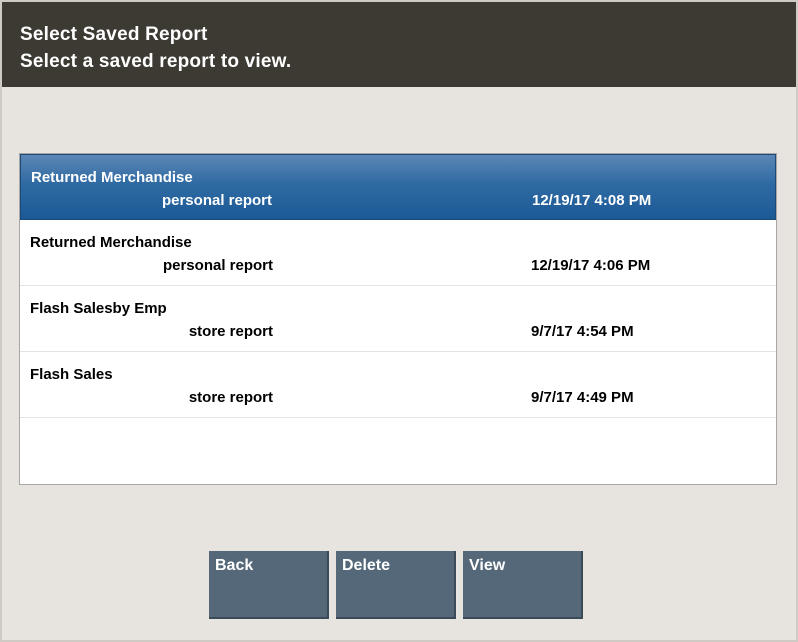  Describe the element at coordinates (398, 385) in the screenshot. I see `report-row: Flash Sales store report 9/7/17 4:49 PM` at that location.